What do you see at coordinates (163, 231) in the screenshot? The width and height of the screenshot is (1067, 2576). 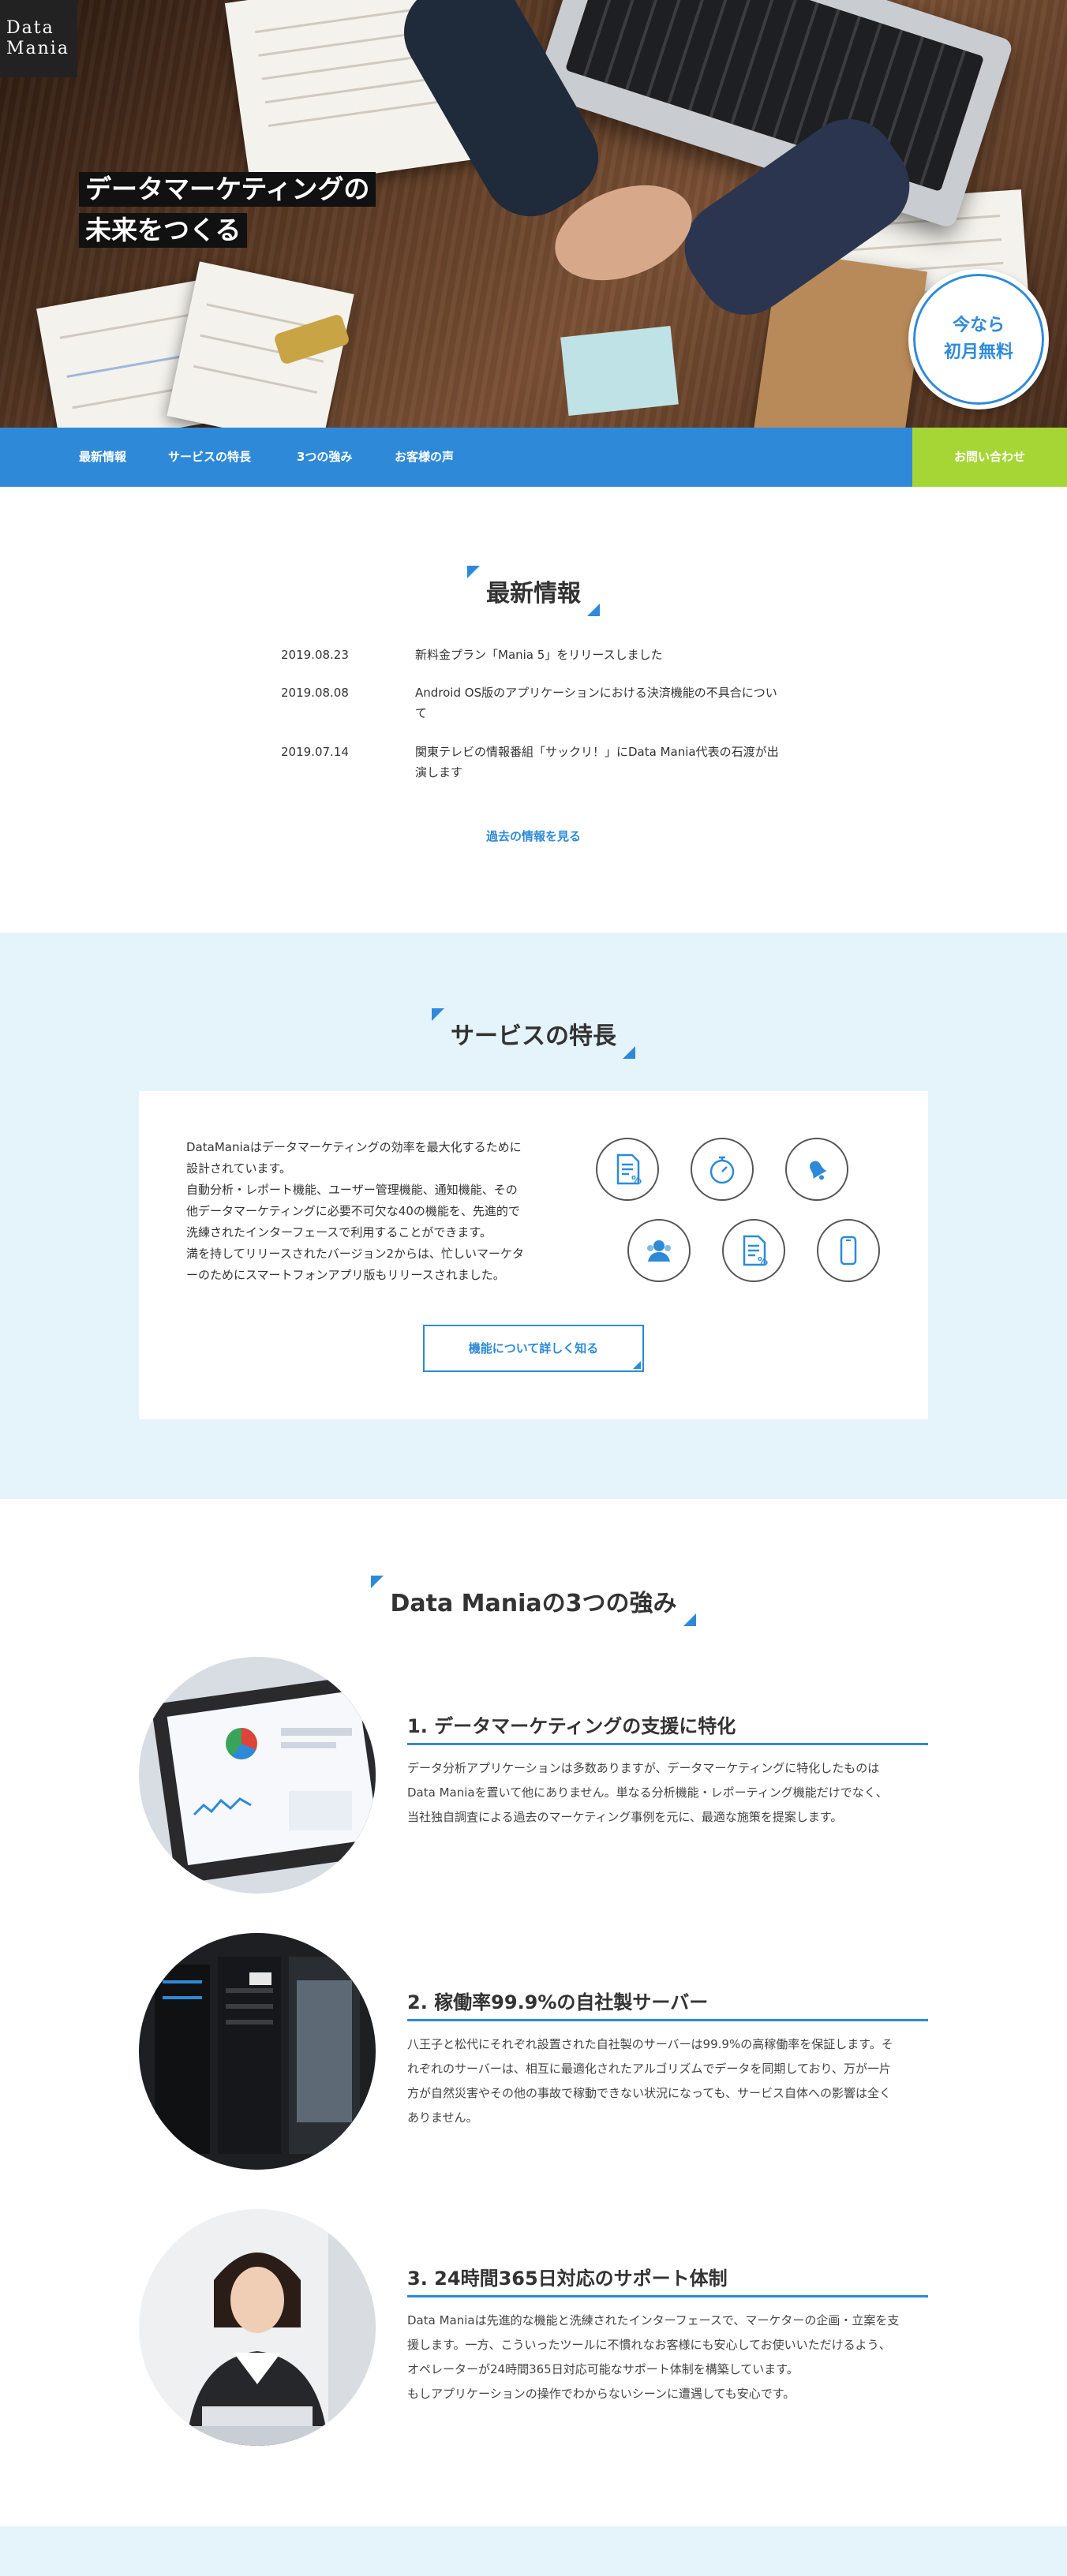 I see `hero-headline-line-2: 未来をつくる` at bounding box center [163, 231].